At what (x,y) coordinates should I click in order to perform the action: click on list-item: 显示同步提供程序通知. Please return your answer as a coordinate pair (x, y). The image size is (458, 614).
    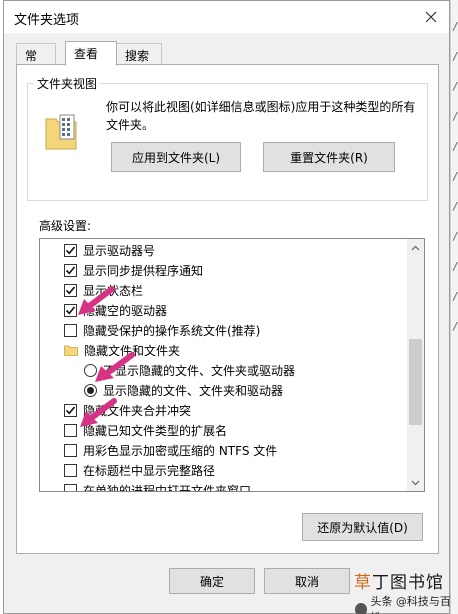
    Looking at the image, I should click on (224, 270).